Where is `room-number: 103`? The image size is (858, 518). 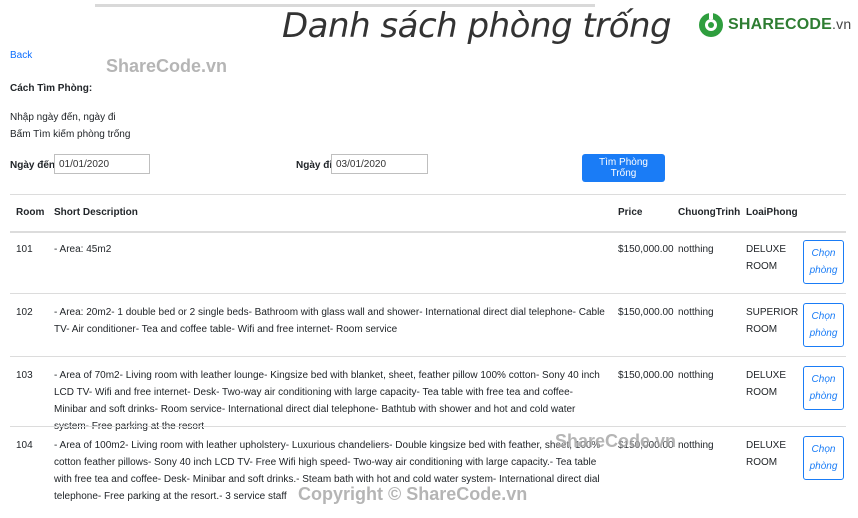 room-number: 103 is located at coordinates (24, 375).